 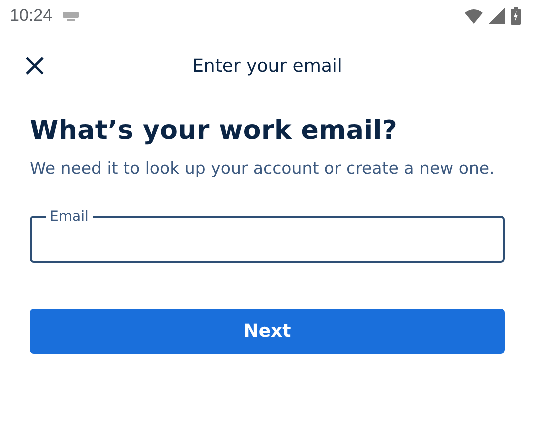 What do you see at coordinates (497, 16) in the screenshot?
I see `signal-icon` at bounding box center [497, 16].